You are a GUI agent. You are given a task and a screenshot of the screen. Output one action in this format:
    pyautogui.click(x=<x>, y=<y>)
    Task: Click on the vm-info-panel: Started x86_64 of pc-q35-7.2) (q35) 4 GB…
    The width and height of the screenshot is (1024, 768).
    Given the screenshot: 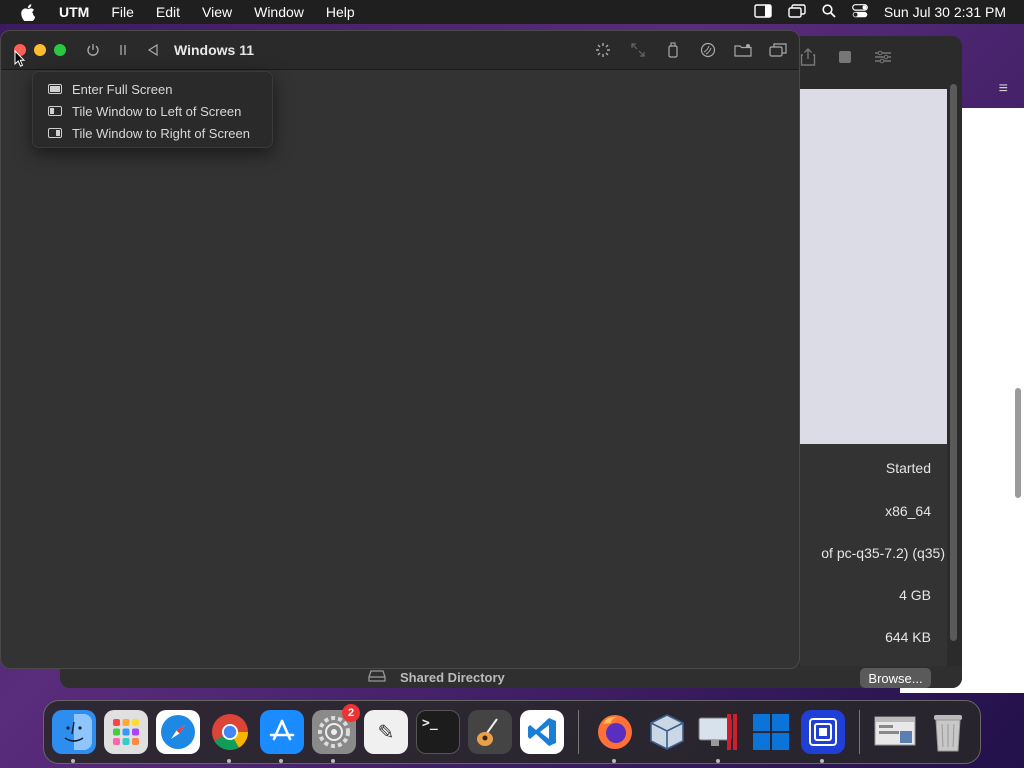 What is the action you would take?
    pyautogui.click(x=873, y=558)
    